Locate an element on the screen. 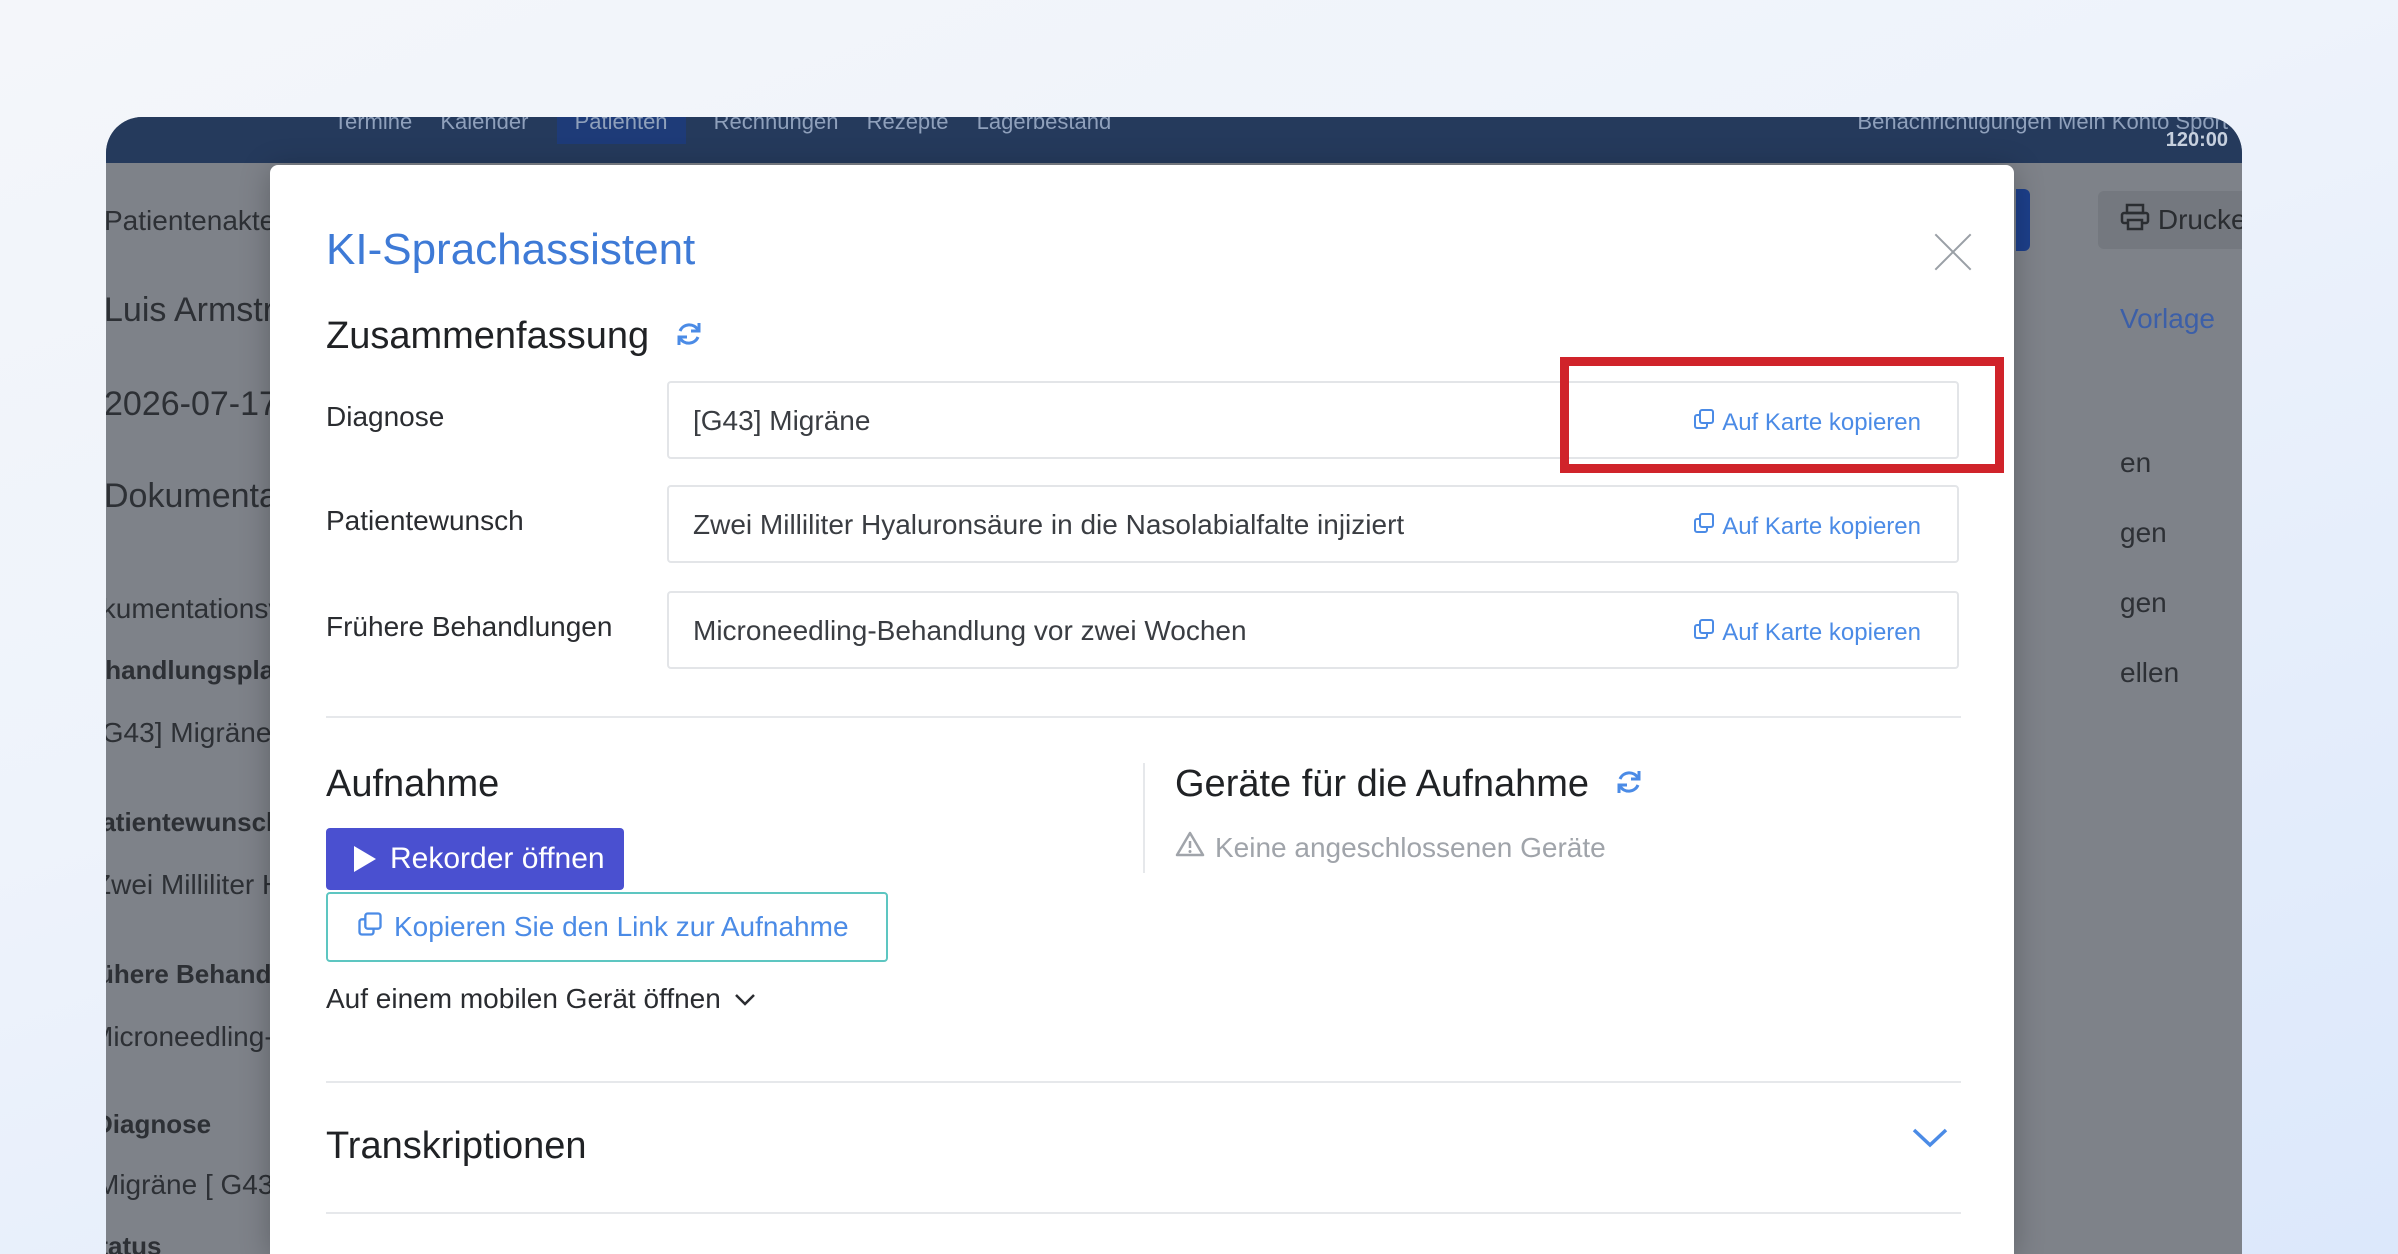 Image resolution: width=2398 pixels, height=1254 pixels. copy-recording-link-label: Kopieren Sie den Link zur Aufnahme is located at coordinates (621, 926).